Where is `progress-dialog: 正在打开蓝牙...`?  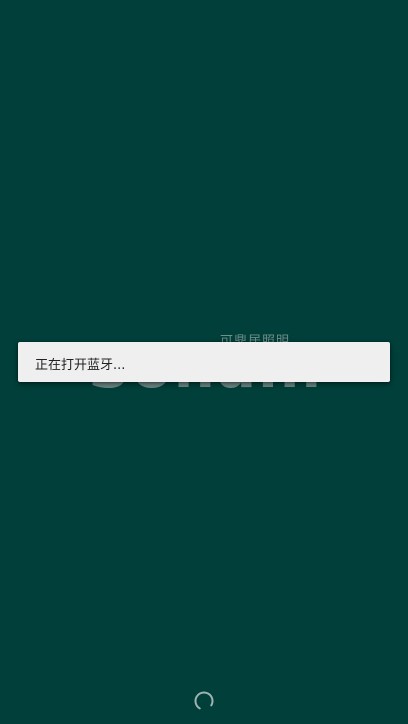
progress-dialog: 正在打开蓝牙... is located at coordinates (204, 362).